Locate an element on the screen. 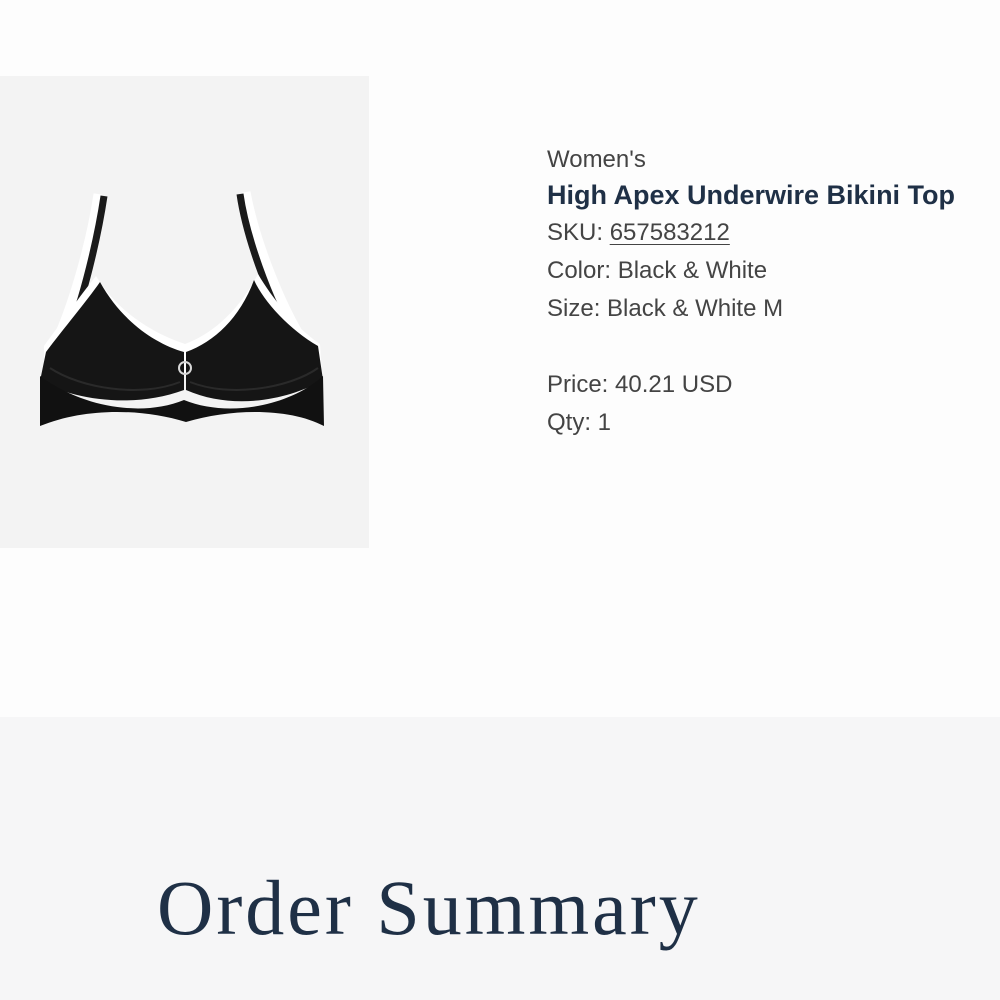  sku-label: SKU: is located at coordinates (578, 232).